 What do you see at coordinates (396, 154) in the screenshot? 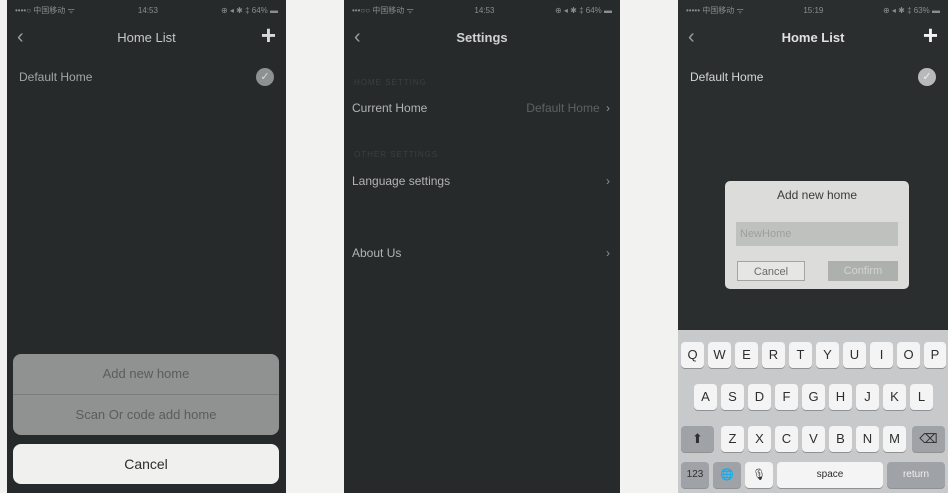
I see `section-header-other: OTHER SETTINGS` at bounding box center [396, 154].